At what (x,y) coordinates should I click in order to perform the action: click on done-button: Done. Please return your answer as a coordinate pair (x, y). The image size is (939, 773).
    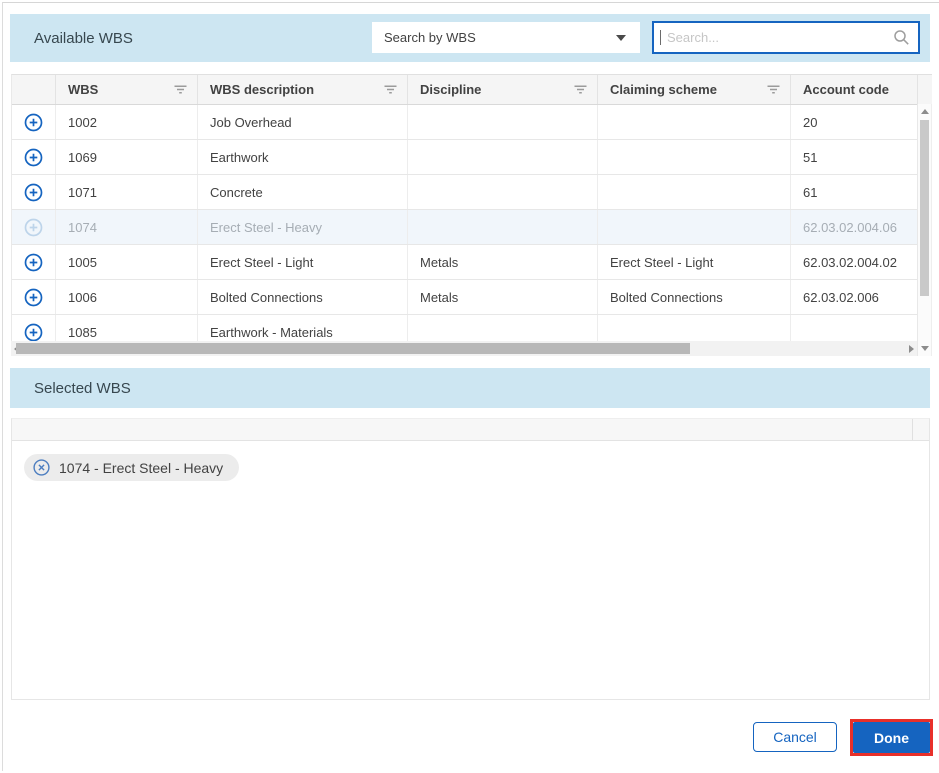
    Looking at the image, I should click on (891, 737).